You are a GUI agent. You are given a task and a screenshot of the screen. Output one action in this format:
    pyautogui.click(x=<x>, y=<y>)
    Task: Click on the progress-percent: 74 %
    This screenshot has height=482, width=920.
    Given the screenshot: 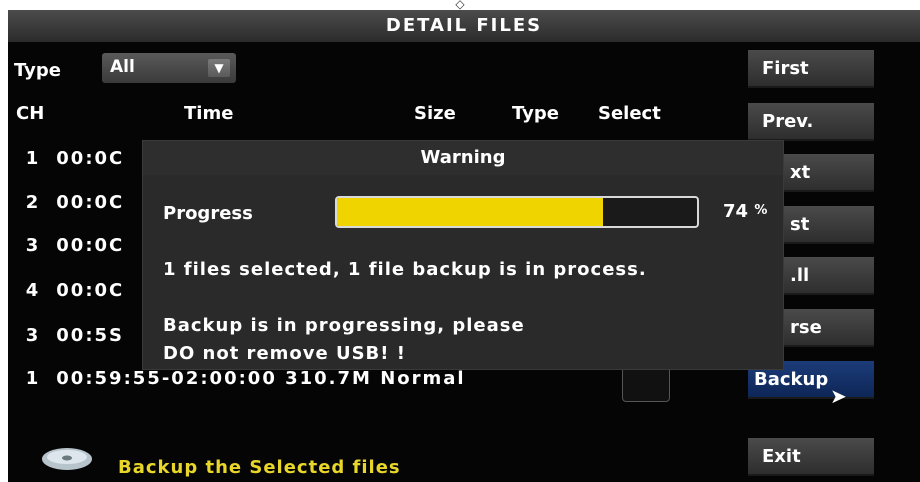 What is the action you would take?
    pyautogui.click(x=745, y=211)
    